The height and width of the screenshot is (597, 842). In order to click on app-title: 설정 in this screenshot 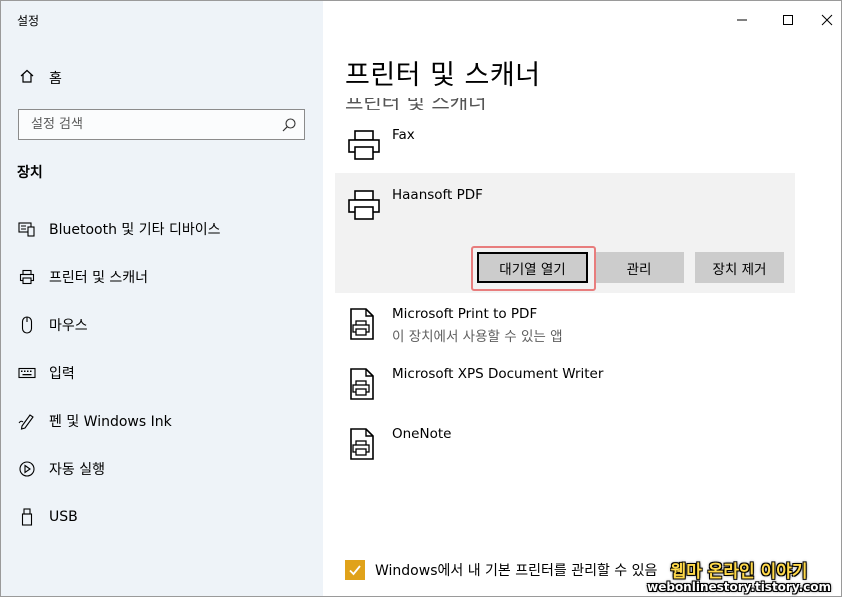, I will do `click(28, 21)`.